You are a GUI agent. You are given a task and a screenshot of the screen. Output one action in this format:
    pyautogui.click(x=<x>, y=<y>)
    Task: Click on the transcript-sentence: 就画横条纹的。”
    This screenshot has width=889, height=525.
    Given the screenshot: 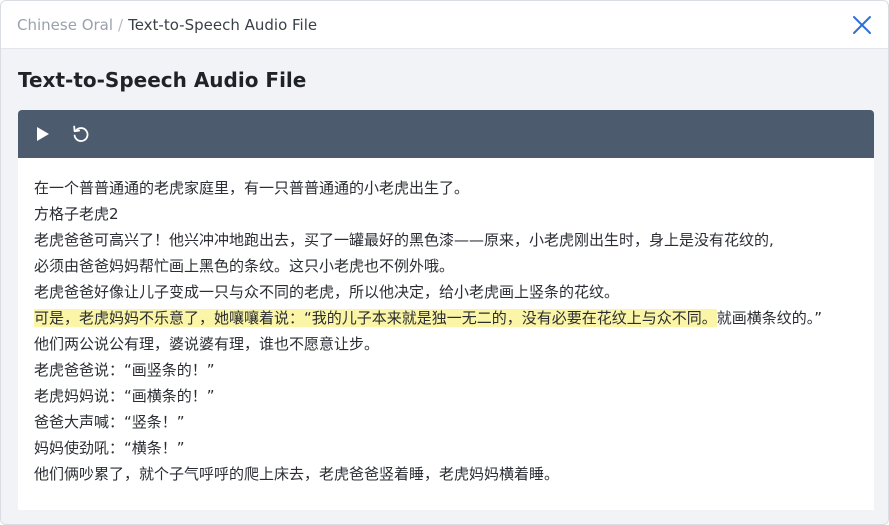 What is the action you would take?
    pyautogui.click(x=769, y=318)
    